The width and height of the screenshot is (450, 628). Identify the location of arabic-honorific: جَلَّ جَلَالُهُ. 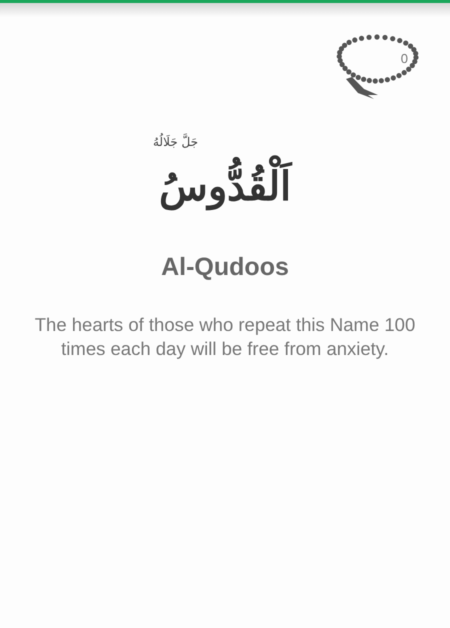
(175, 142).